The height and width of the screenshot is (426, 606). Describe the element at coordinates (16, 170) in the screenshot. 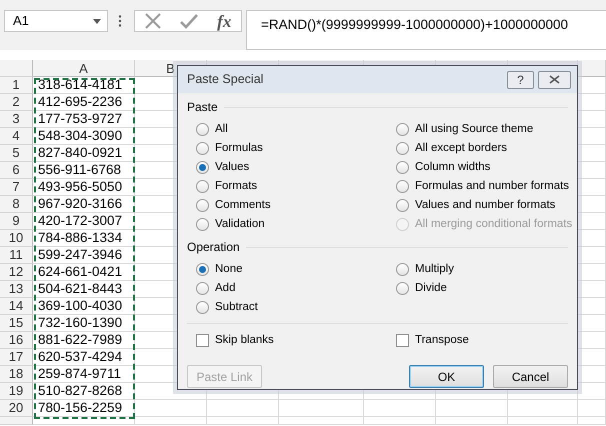

I see `row-header: 6` at that location.